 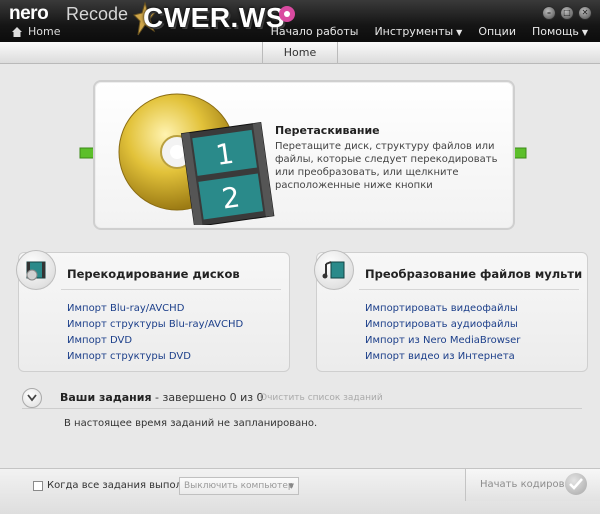 I want to click on close-icon: ✕, so click(x=585, y=13).